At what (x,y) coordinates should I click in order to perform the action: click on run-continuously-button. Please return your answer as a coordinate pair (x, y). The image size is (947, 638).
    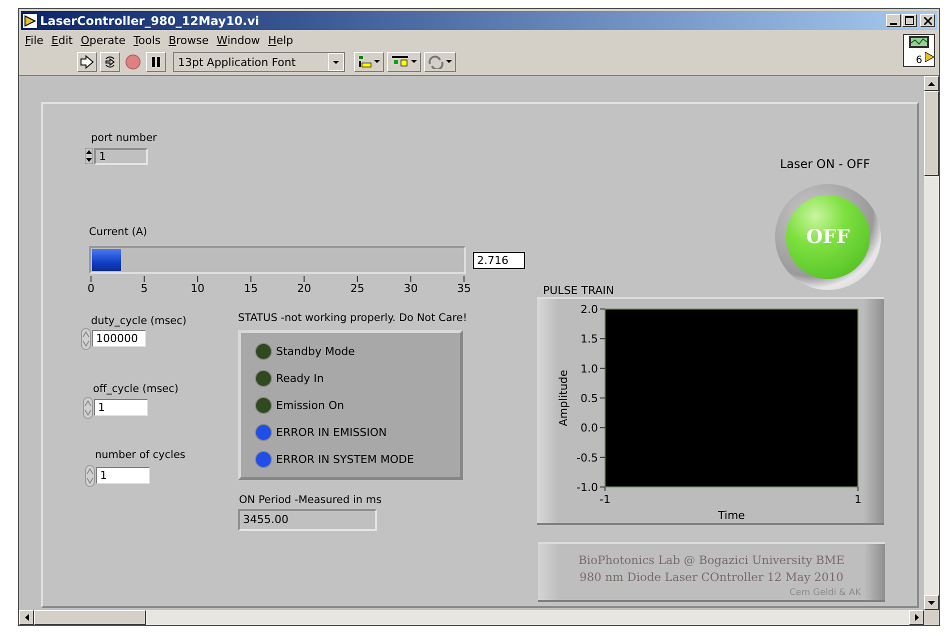
    Looking at the image, I should click on (110, 62).